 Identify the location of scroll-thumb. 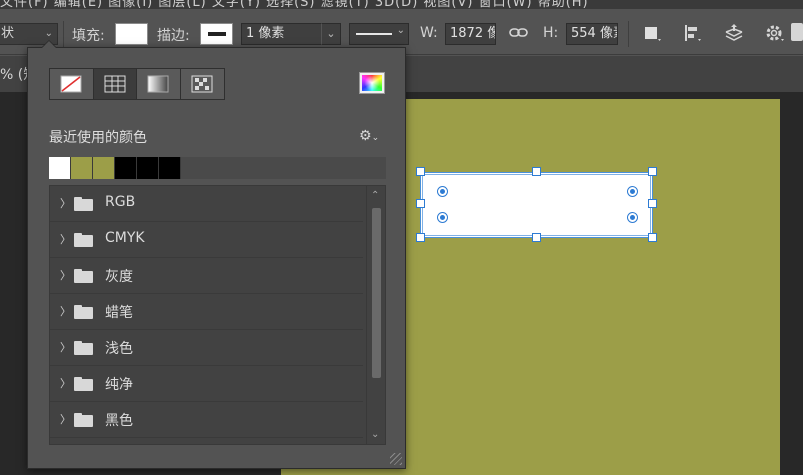
(376, 293).